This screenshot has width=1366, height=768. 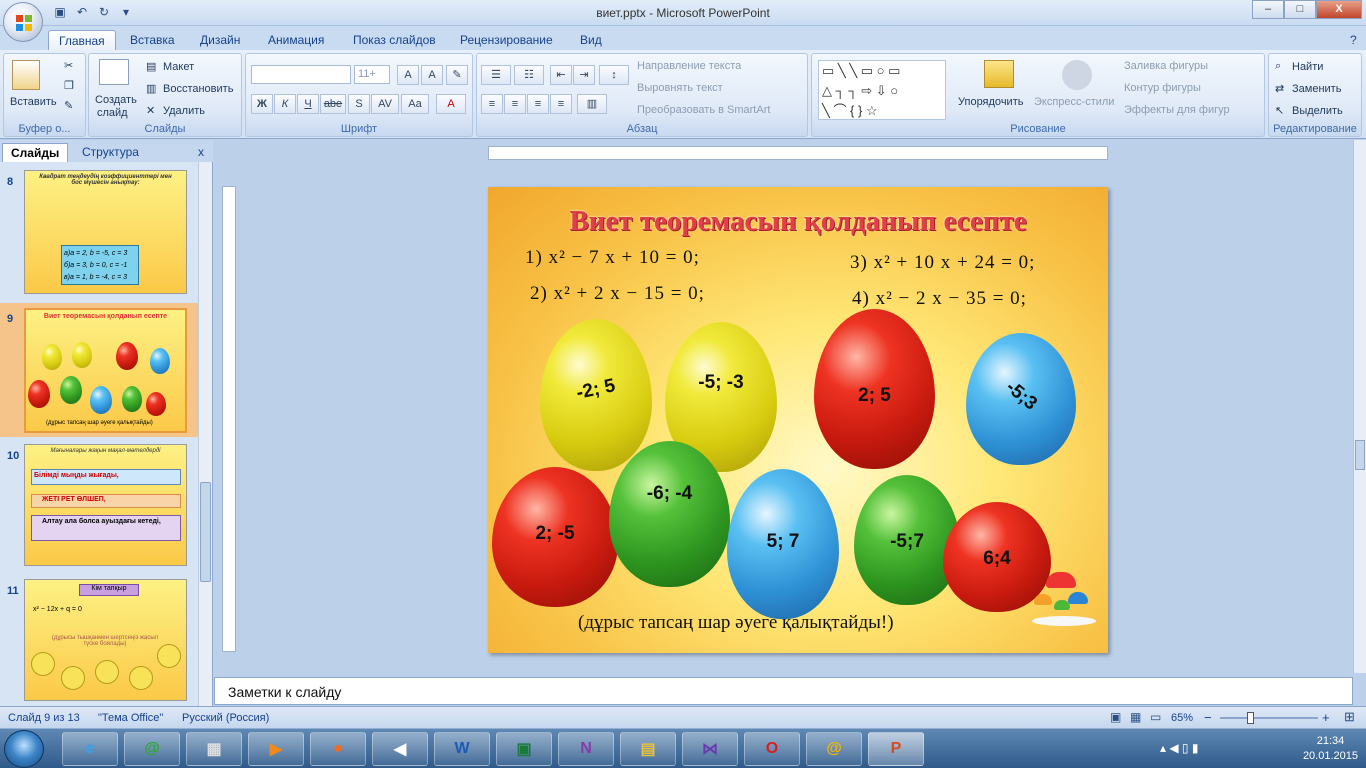 I want to click on tab-view: Вид, so click(x=591, y=40).